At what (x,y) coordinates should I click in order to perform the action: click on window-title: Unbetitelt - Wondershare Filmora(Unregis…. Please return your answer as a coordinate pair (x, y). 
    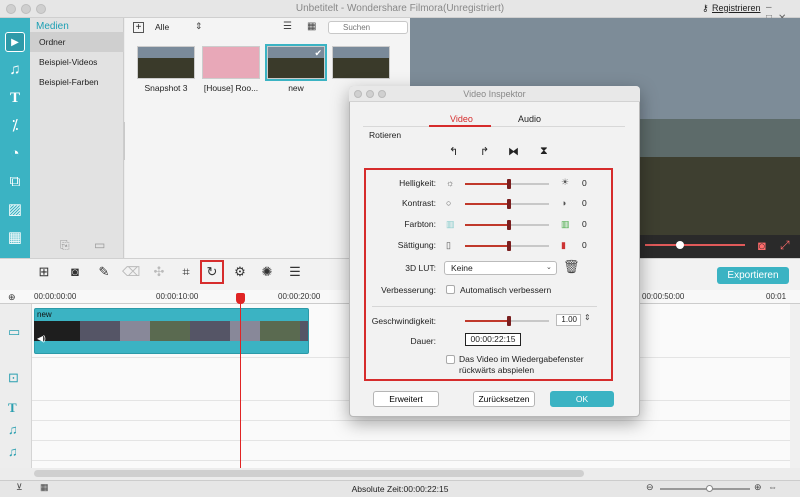
    Looking at the image, I should click on (400, 8).